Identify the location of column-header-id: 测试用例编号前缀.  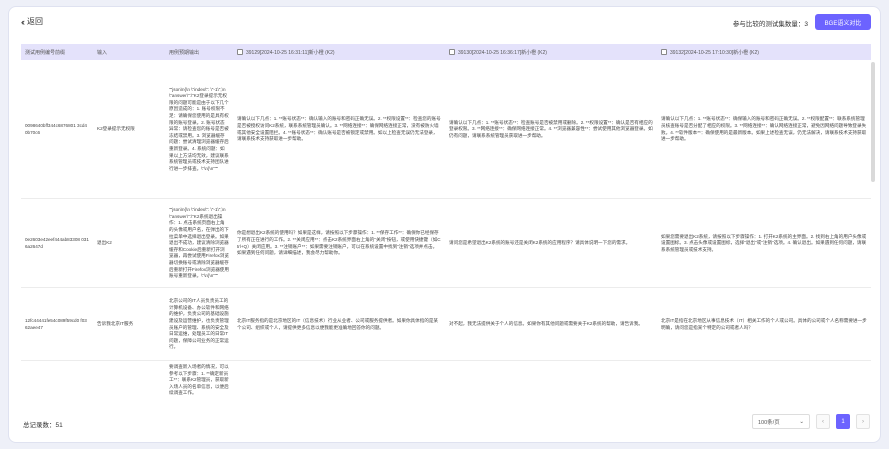
(45, 52).